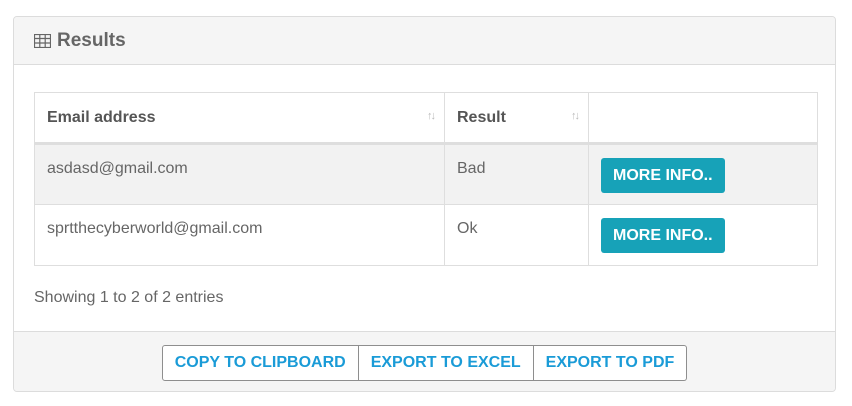  Describe the element at coordinates (516, 118) in the screenshot. I see `column-header-result: Result ↑↓` at that location.